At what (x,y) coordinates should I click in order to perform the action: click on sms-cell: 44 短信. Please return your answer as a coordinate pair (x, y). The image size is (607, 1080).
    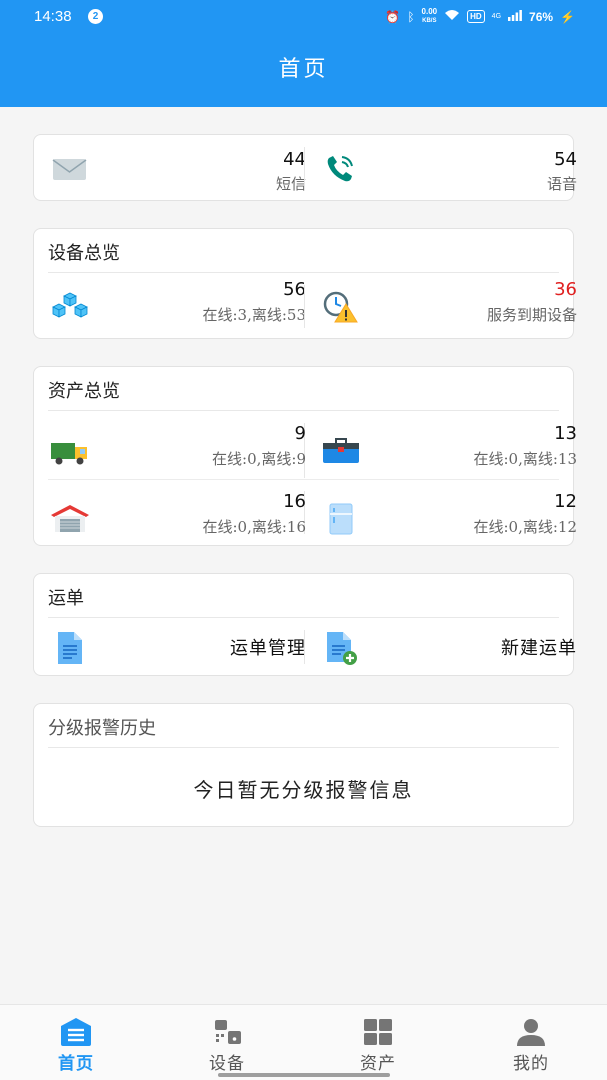
    Looking at the image, I should click on (178, 169).